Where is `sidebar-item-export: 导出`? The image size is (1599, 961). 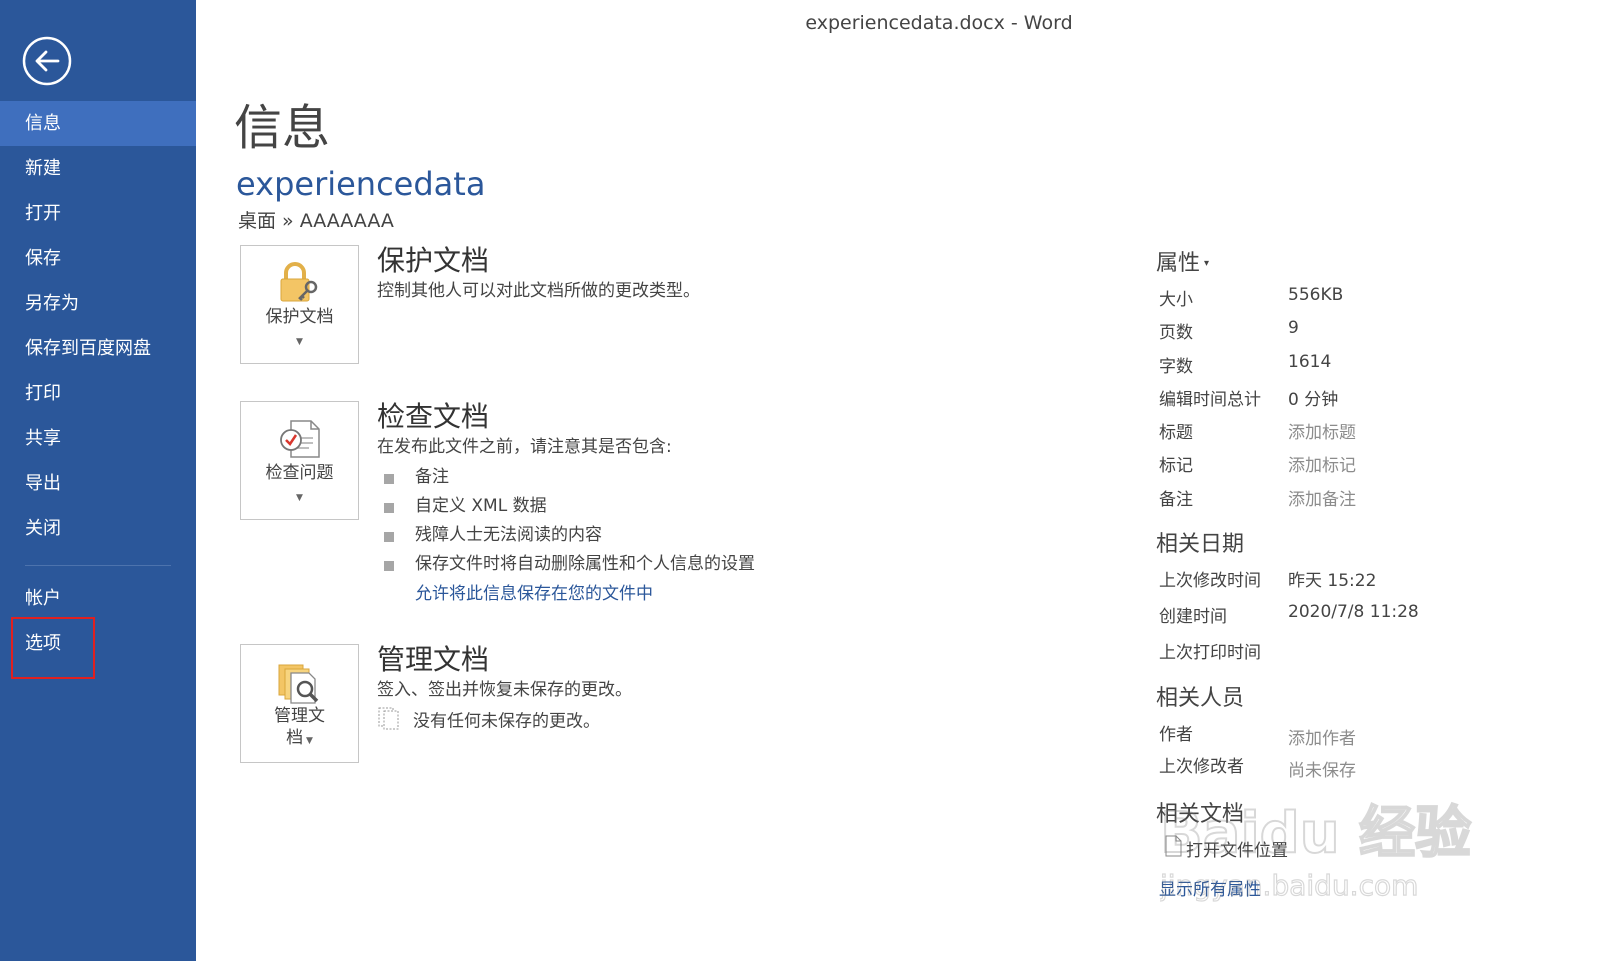 sidebar-item-export: 导出 is located at coordinates (98, 483).